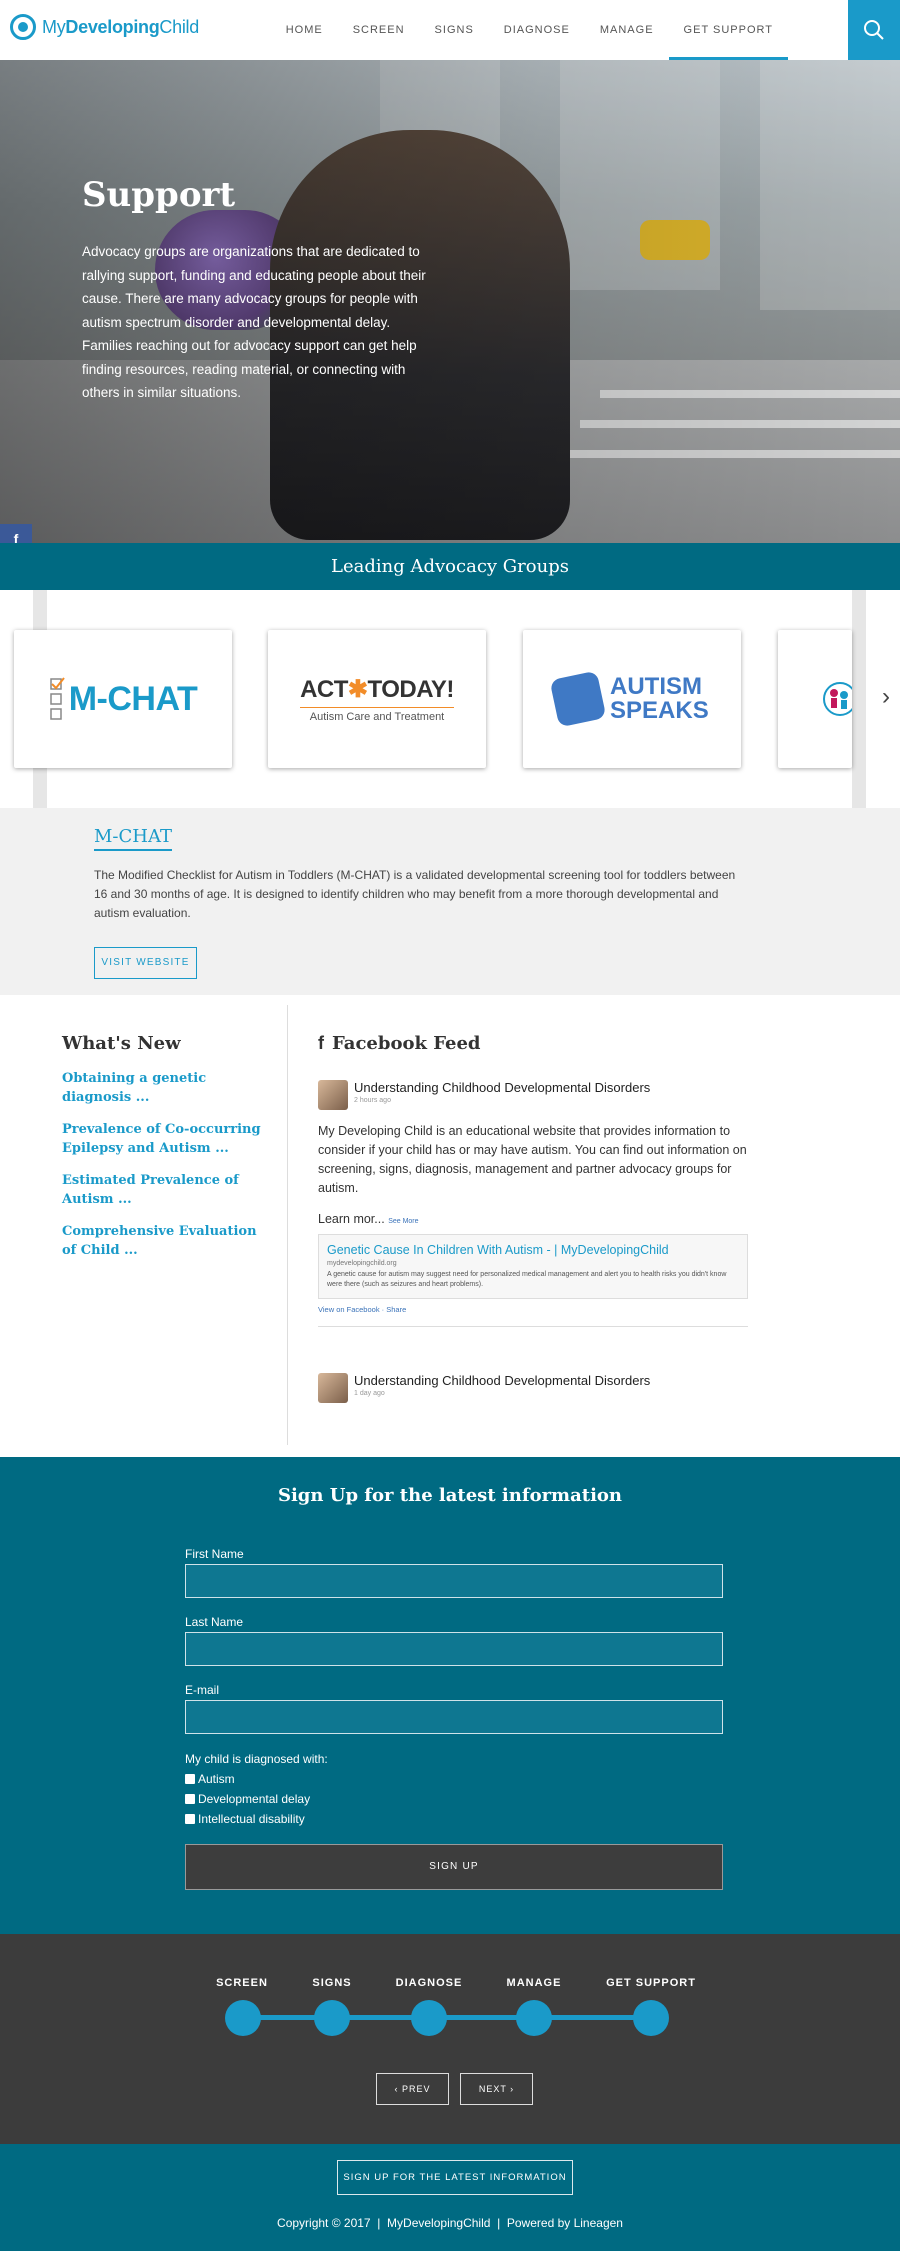 The width and height of the screenshot is (900, 2251). Describe the element at coordinates (454, 1581) in the screenshot. I see `first-name-field` at that location.